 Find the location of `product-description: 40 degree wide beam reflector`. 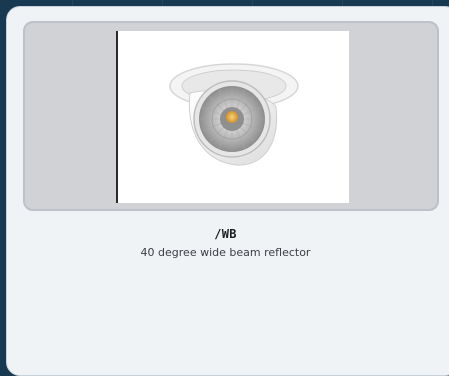

product-description: 40 degree wide beam reflector is located at coordinates (225, 252).